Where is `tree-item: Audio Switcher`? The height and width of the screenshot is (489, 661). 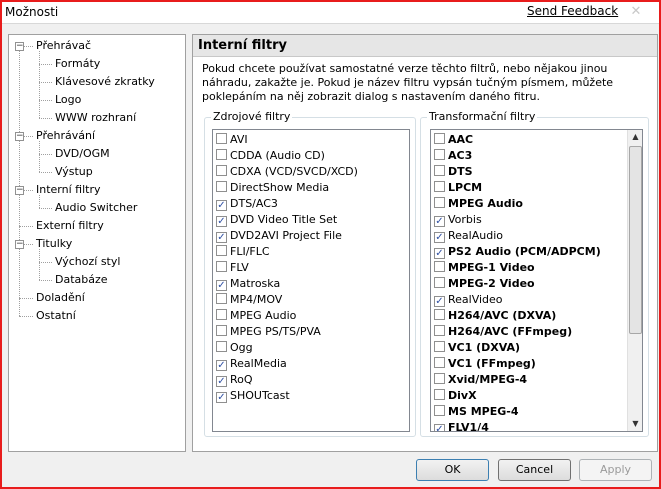 tree-item: Audio Switcher is located at coordinates (96, 208).